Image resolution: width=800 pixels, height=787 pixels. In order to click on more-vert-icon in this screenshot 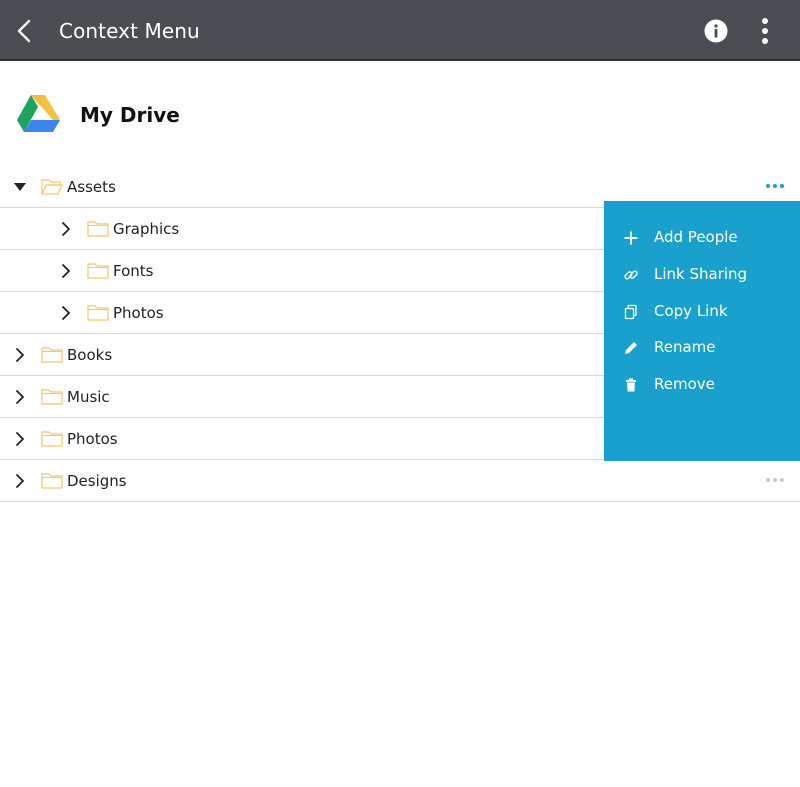, I will do `click(765, 31)`.